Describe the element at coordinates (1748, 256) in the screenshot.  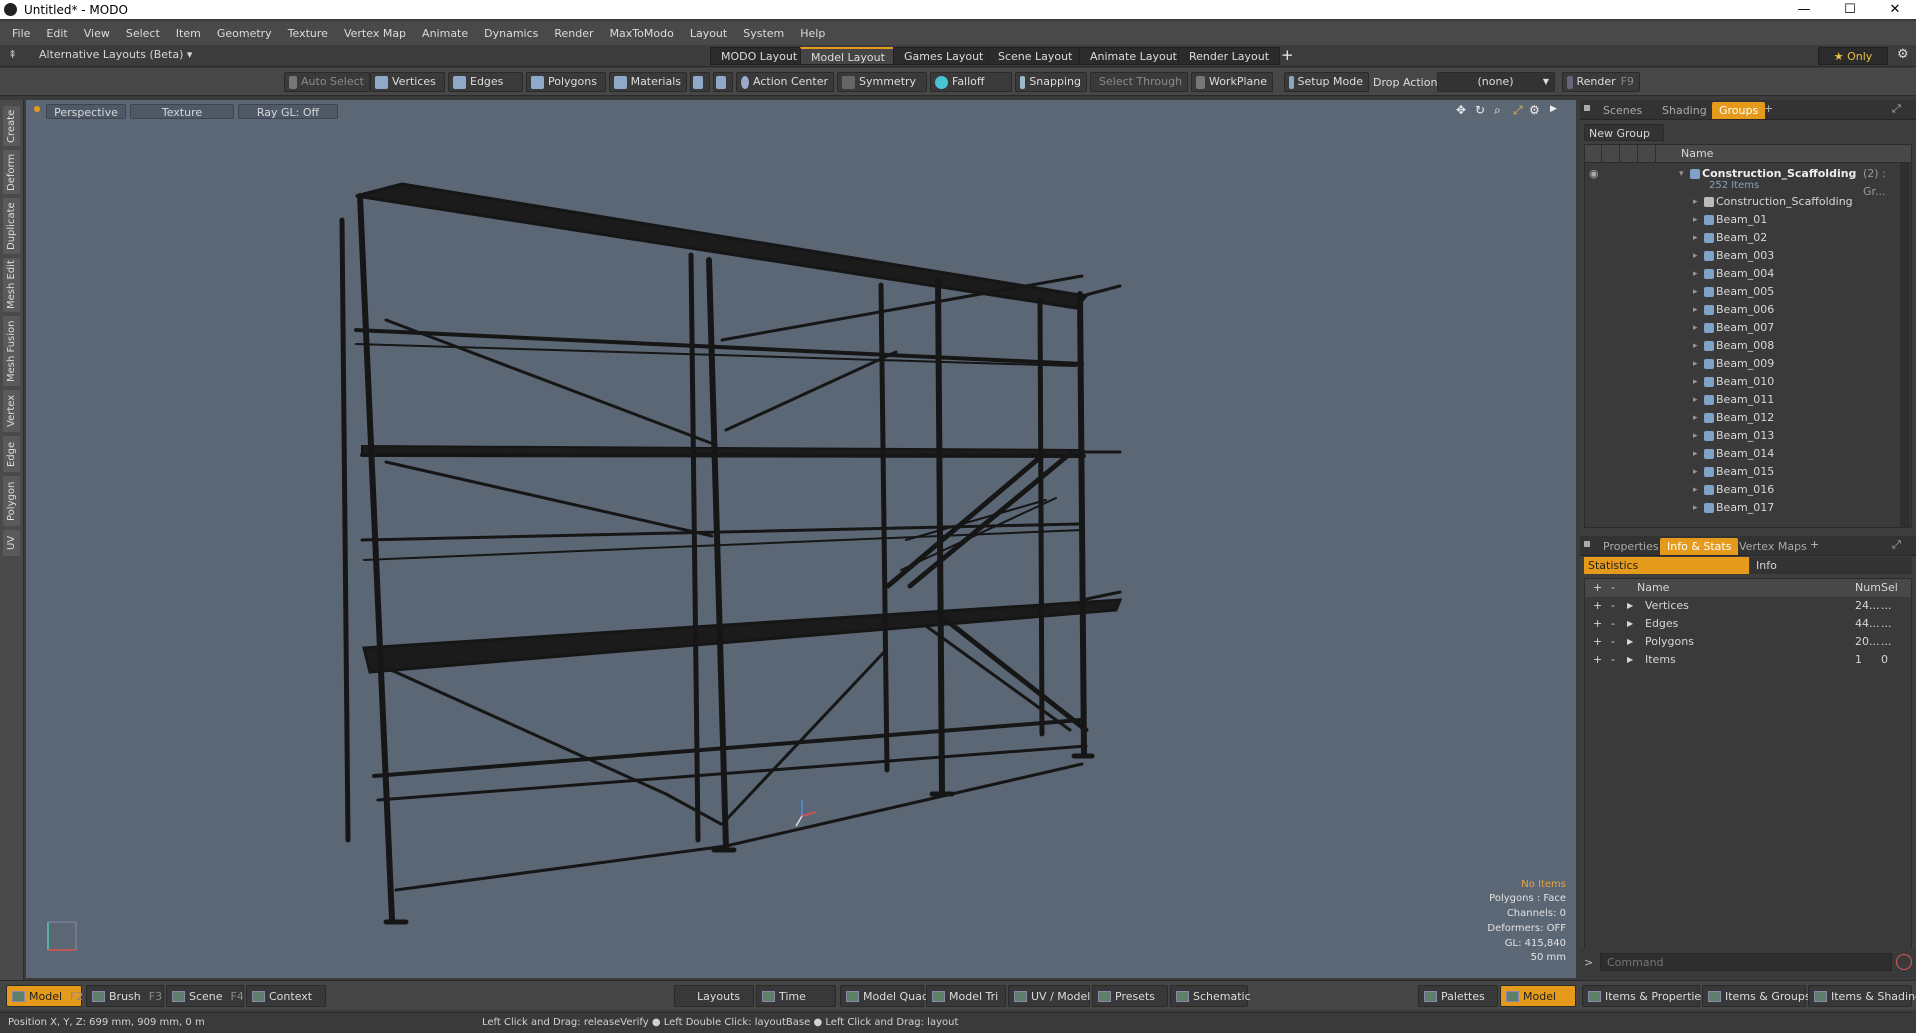
I see `list-item: ▸ Beam_003` at that location.